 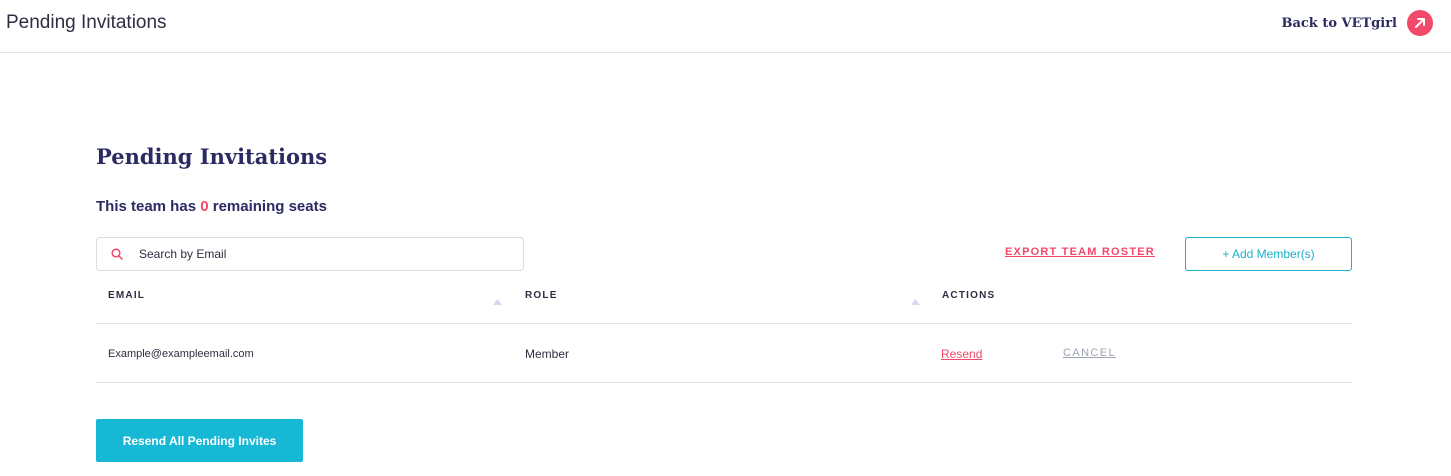 I want to click on search-box, so click(x=310, y=254).